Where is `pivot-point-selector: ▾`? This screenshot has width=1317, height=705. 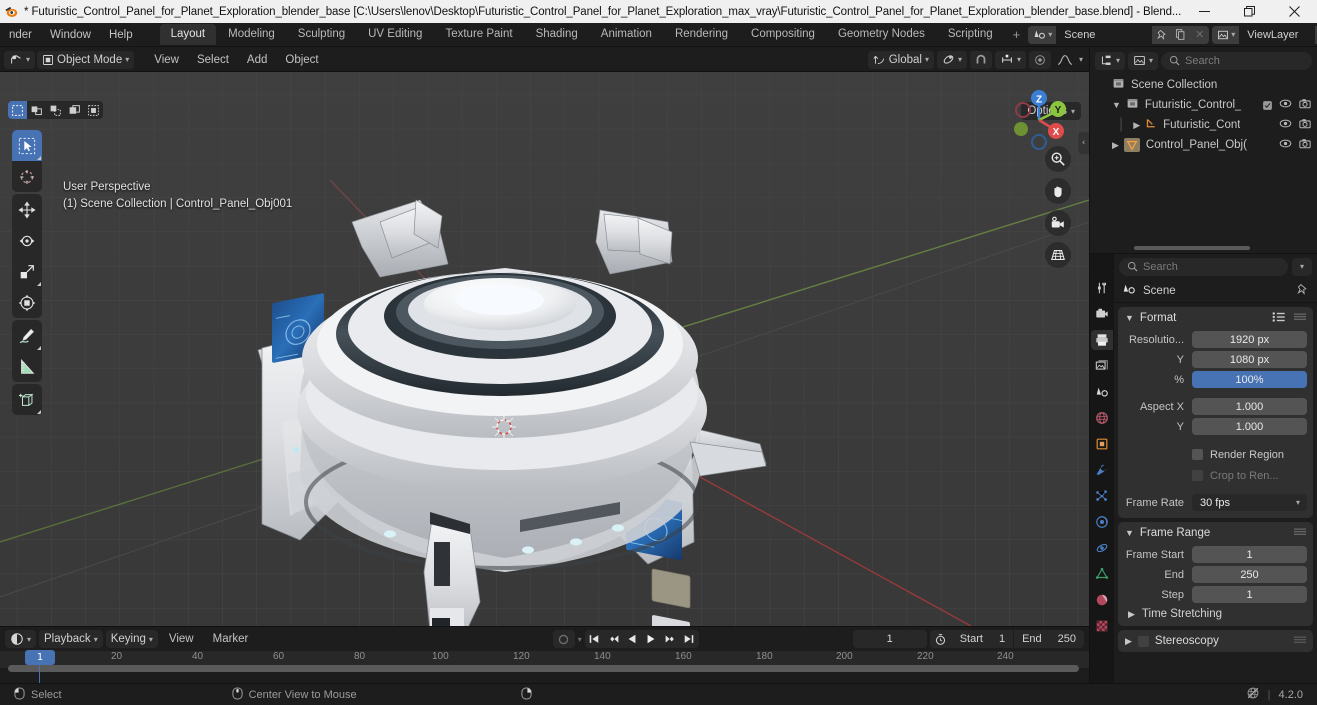
pivot-point-selector: ▾ is located at coordinates (951, 59).